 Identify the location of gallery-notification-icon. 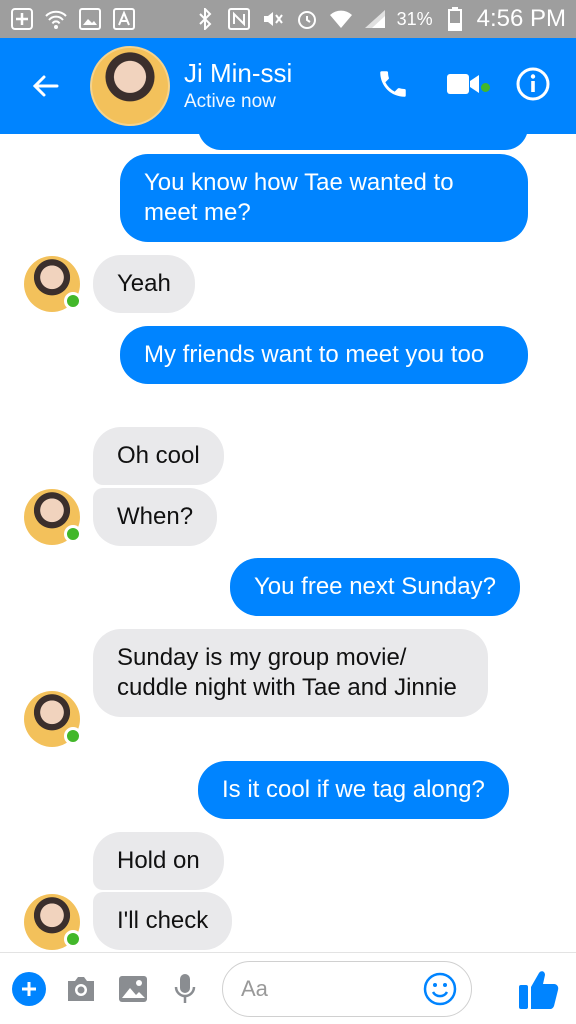
(90, 19).